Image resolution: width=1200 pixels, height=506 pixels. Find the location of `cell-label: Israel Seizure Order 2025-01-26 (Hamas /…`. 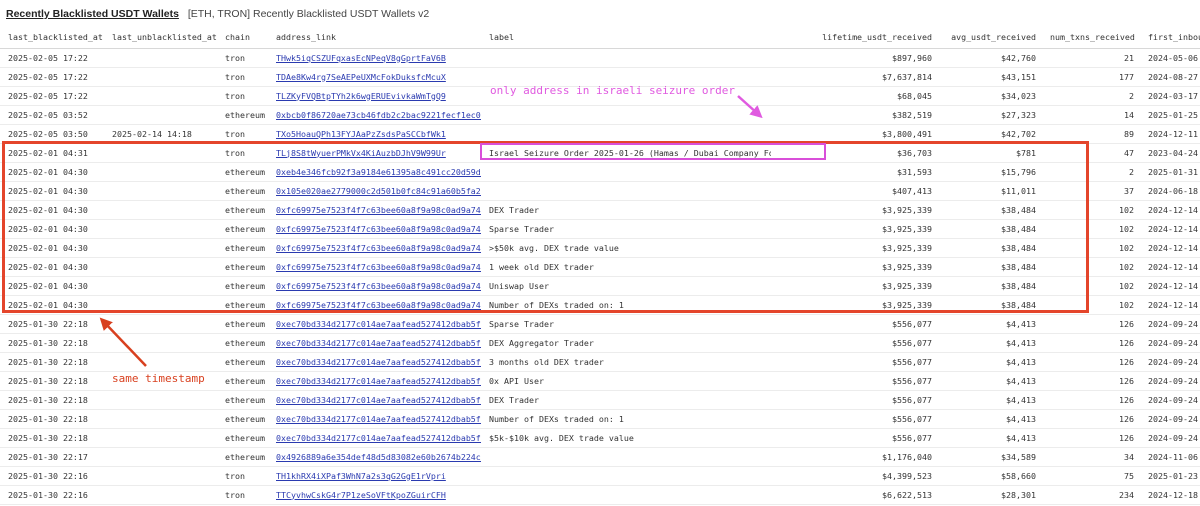

cell-label: Israel Seizure Order 2025-01-26 (Hamas /… is located at coordinates (626, 153).